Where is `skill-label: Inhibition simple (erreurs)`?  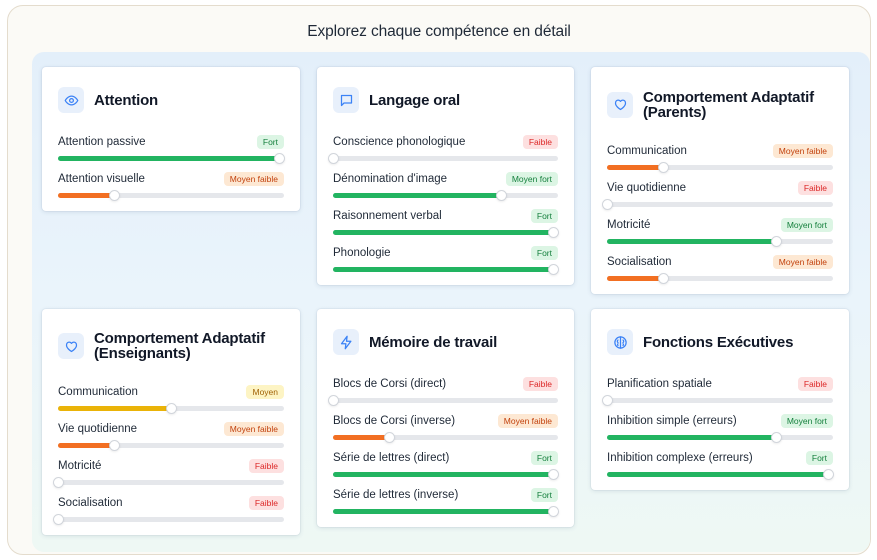
skill-label: Inhibition simple (erreurs) is located at coordinates (672, 421).